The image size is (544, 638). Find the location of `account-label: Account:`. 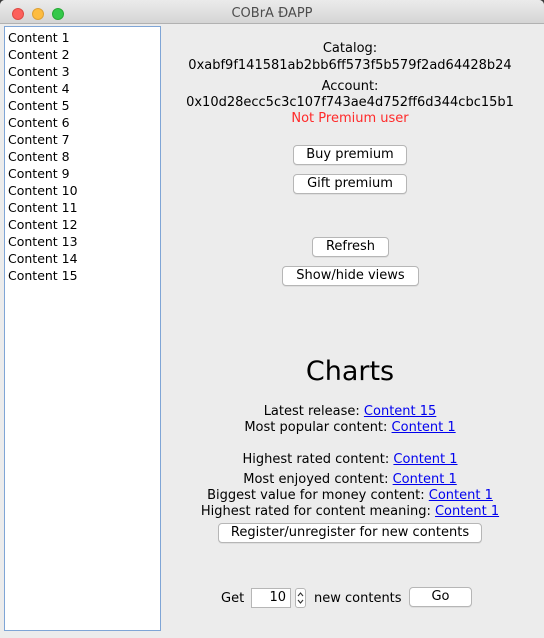

account-label: Account: is located at coordinates (350, 86).